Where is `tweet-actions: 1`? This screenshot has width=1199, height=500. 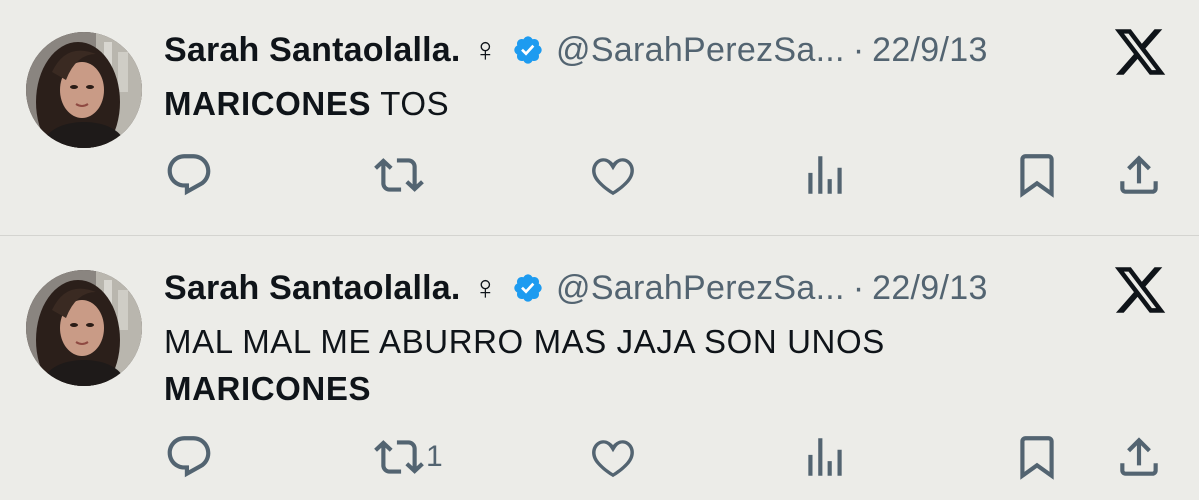 tweet-actions: 1 is located at coordinates (599, 457).